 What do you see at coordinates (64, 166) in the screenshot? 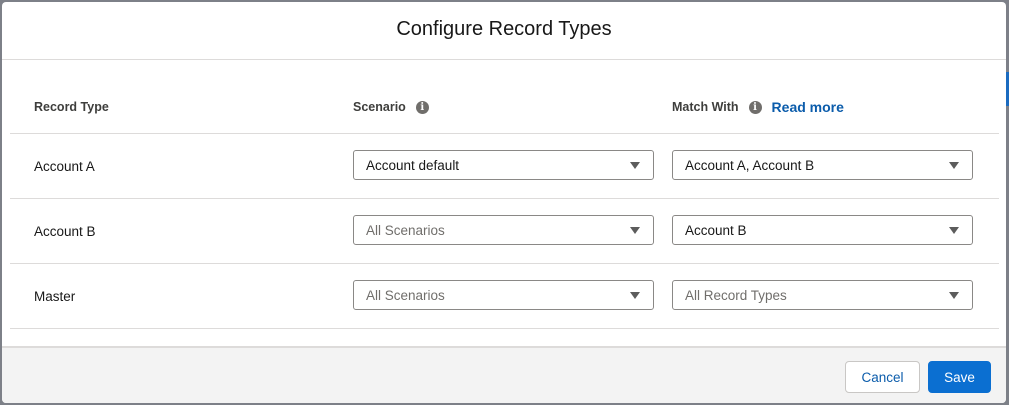
I see `record-type-label: Account A` at bounding box center [64, 166].